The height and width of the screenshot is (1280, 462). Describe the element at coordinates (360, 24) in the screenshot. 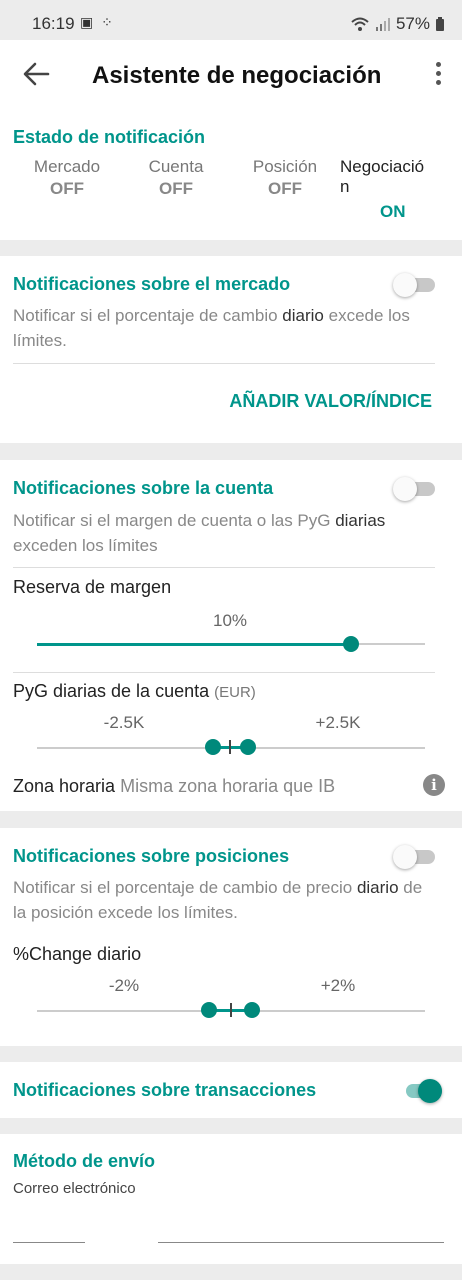

I see `wifi-icon` at that location.